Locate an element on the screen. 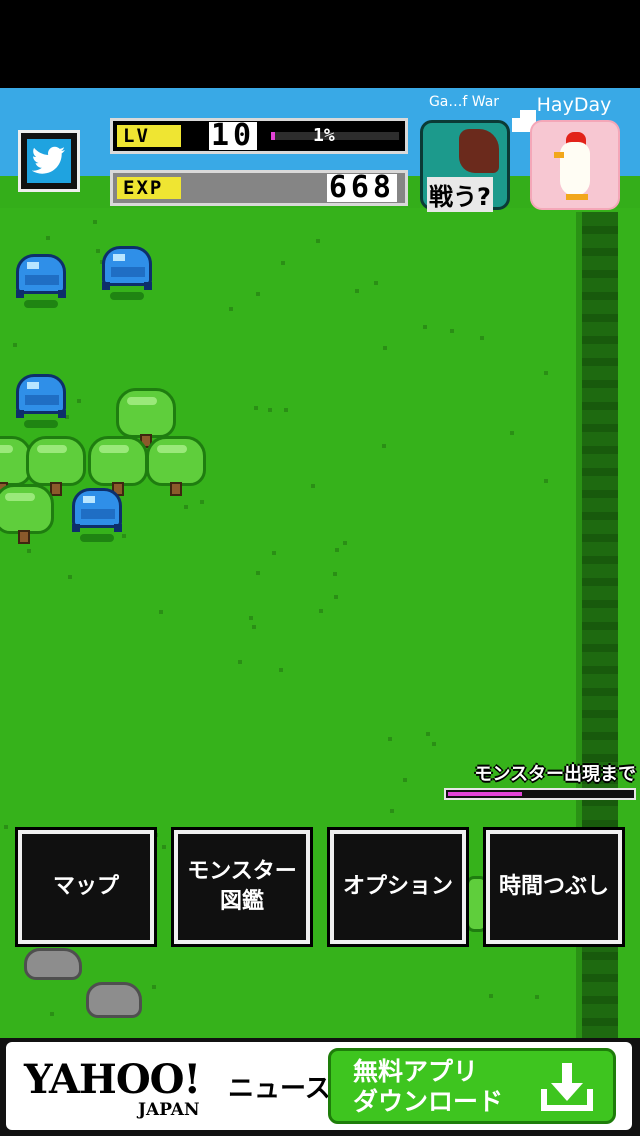 This screenshot has height=1136, width=640. spawn-timer-bar is located at coordinates (540, 794).